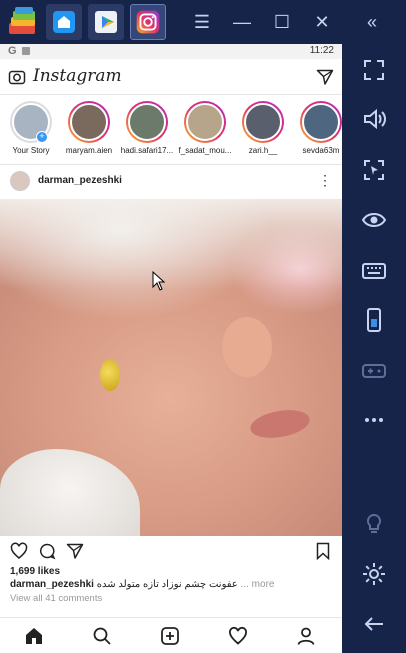 This screenshot has width=406, height=653. What do you see at coordinates (31, 150) in the screenshot?
I see `story-name: Your Story` at bounding box center [31, 150].